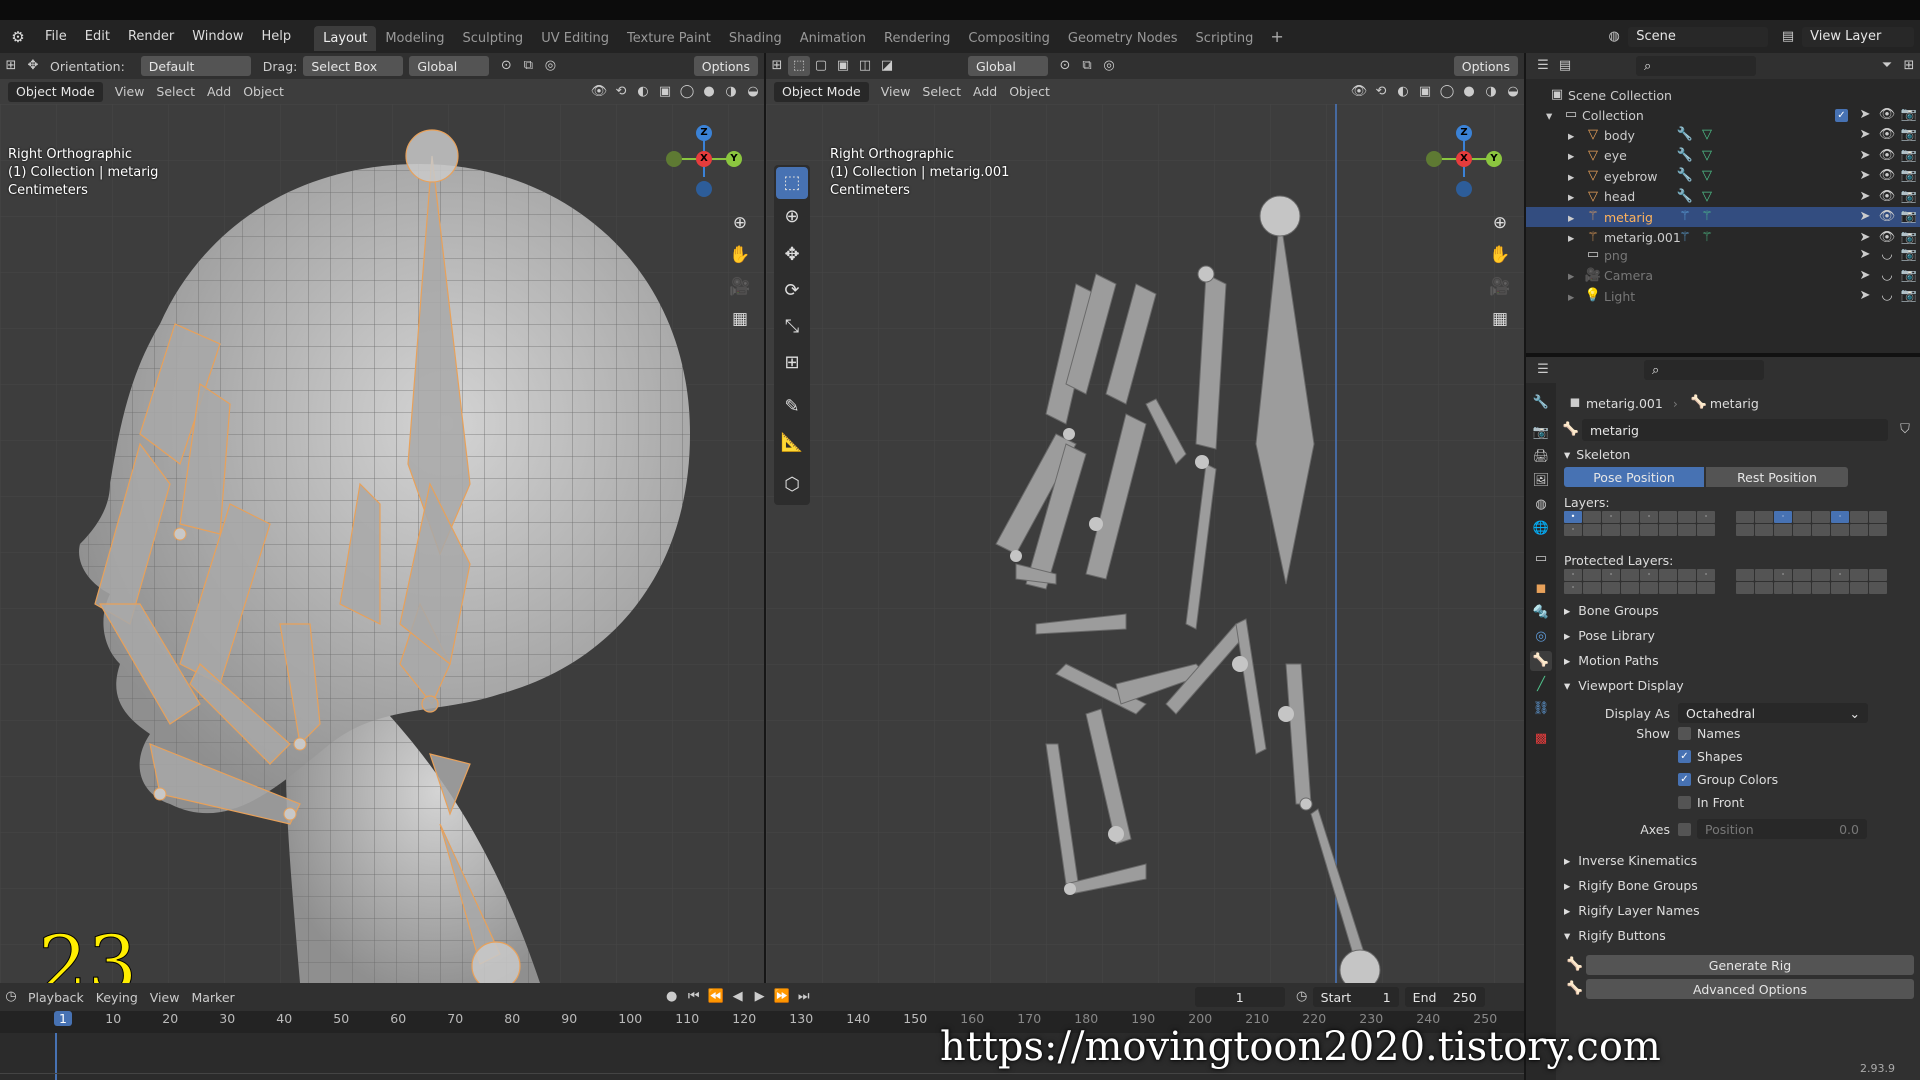  Describe the element at coordinates (792, 485) in the screenshot. I see `add-cube-tool-icon: ⬡` at that location.